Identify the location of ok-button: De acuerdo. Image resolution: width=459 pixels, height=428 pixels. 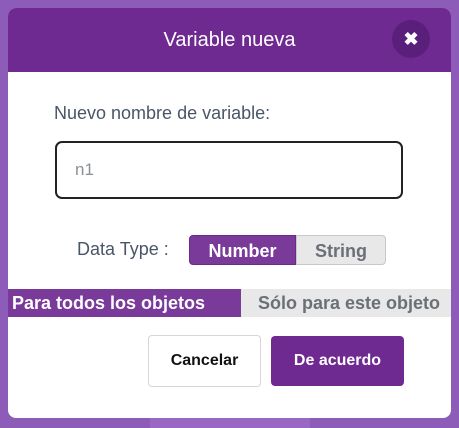
(337, 361).